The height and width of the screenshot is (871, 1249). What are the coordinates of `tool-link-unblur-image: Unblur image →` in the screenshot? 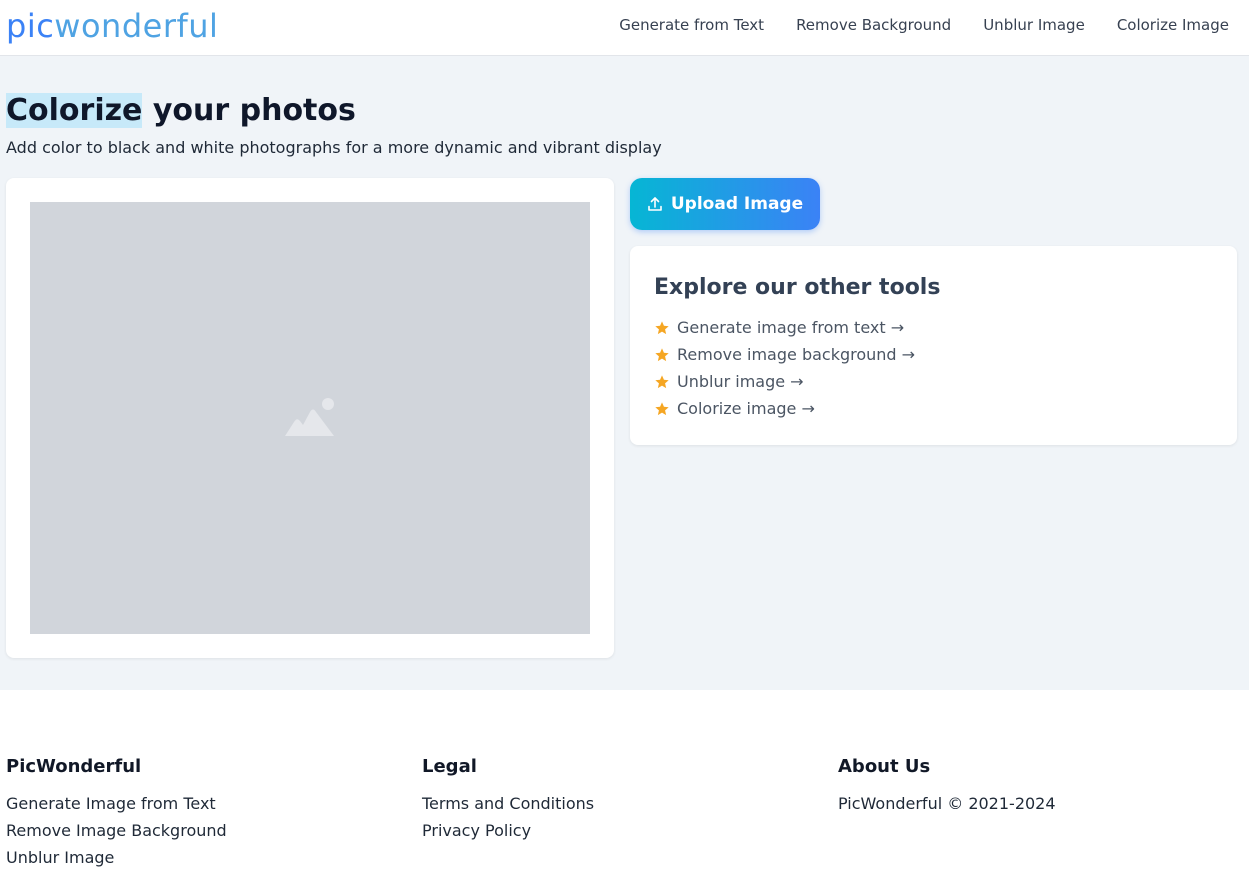 It's located at (784, 381).